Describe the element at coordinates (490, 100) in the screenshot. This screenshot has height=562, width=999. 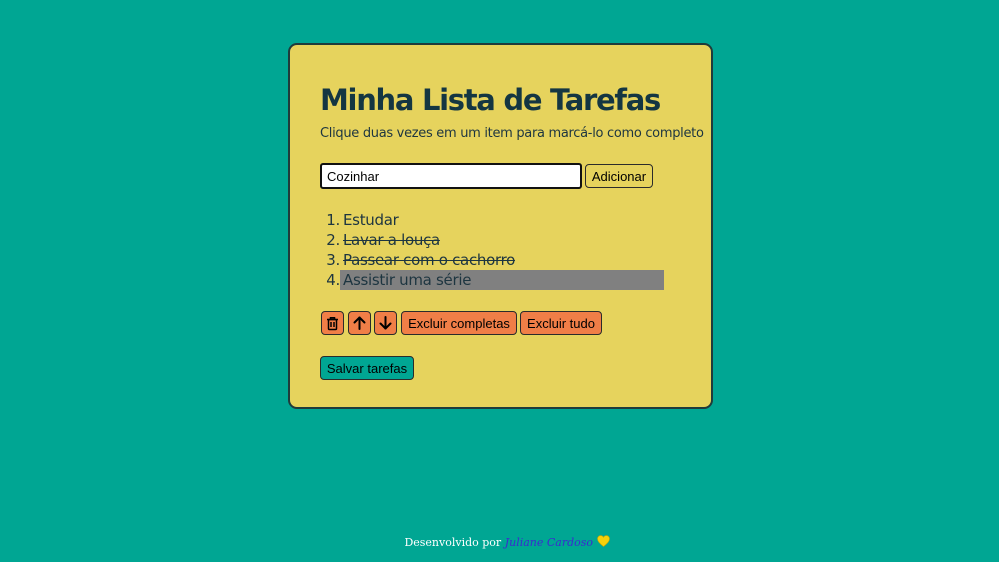
I see `page-title: Minha Lista de Tarefas` at that location.